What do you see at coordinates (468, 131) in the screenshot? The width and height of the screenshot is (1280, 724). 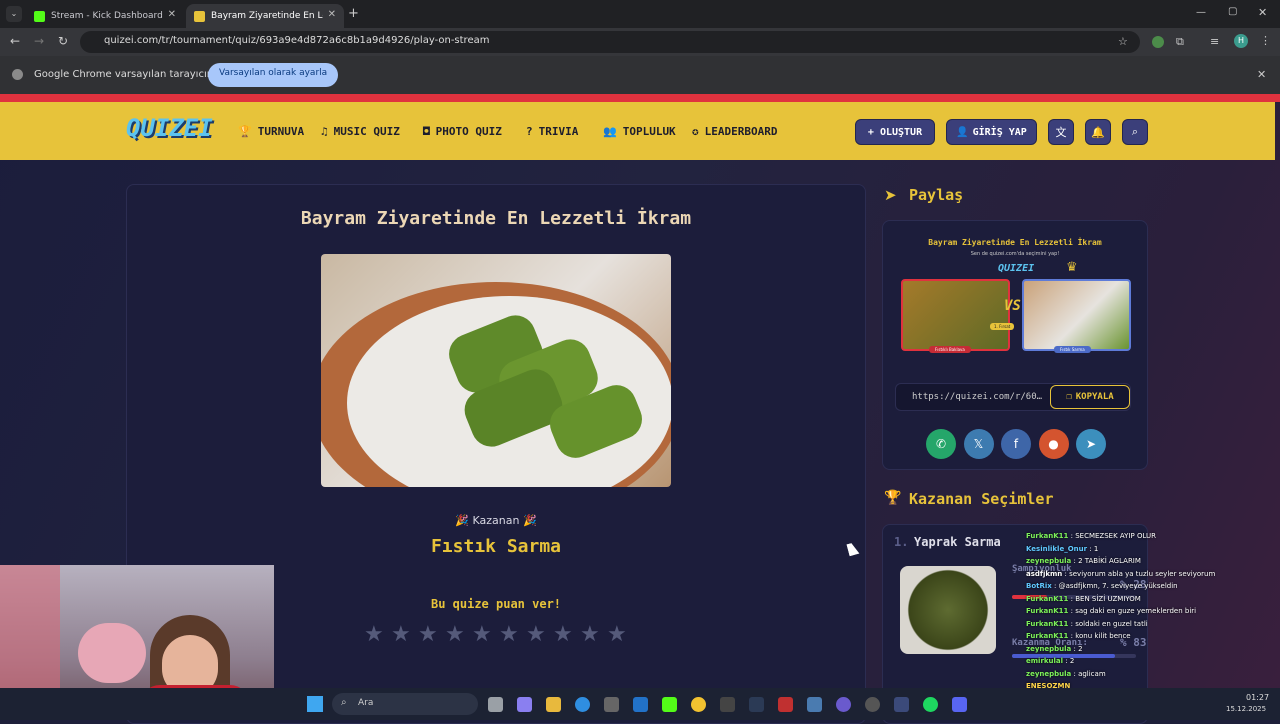 I see `nav-label: PHOTO QUIZ` at bounding box center [468, 131].